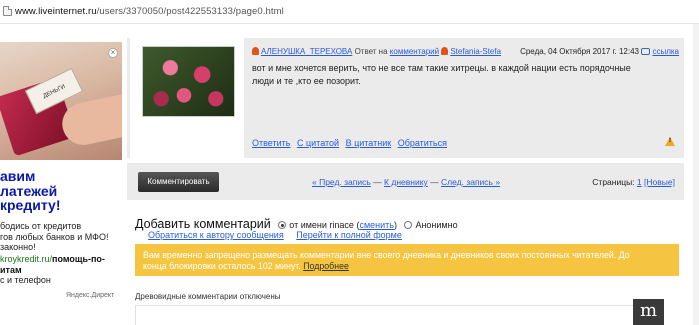 The image size is (699, 325). Describe the element at coordinates (670, 141) in the screenshot. I see `warning-icon` at that location.